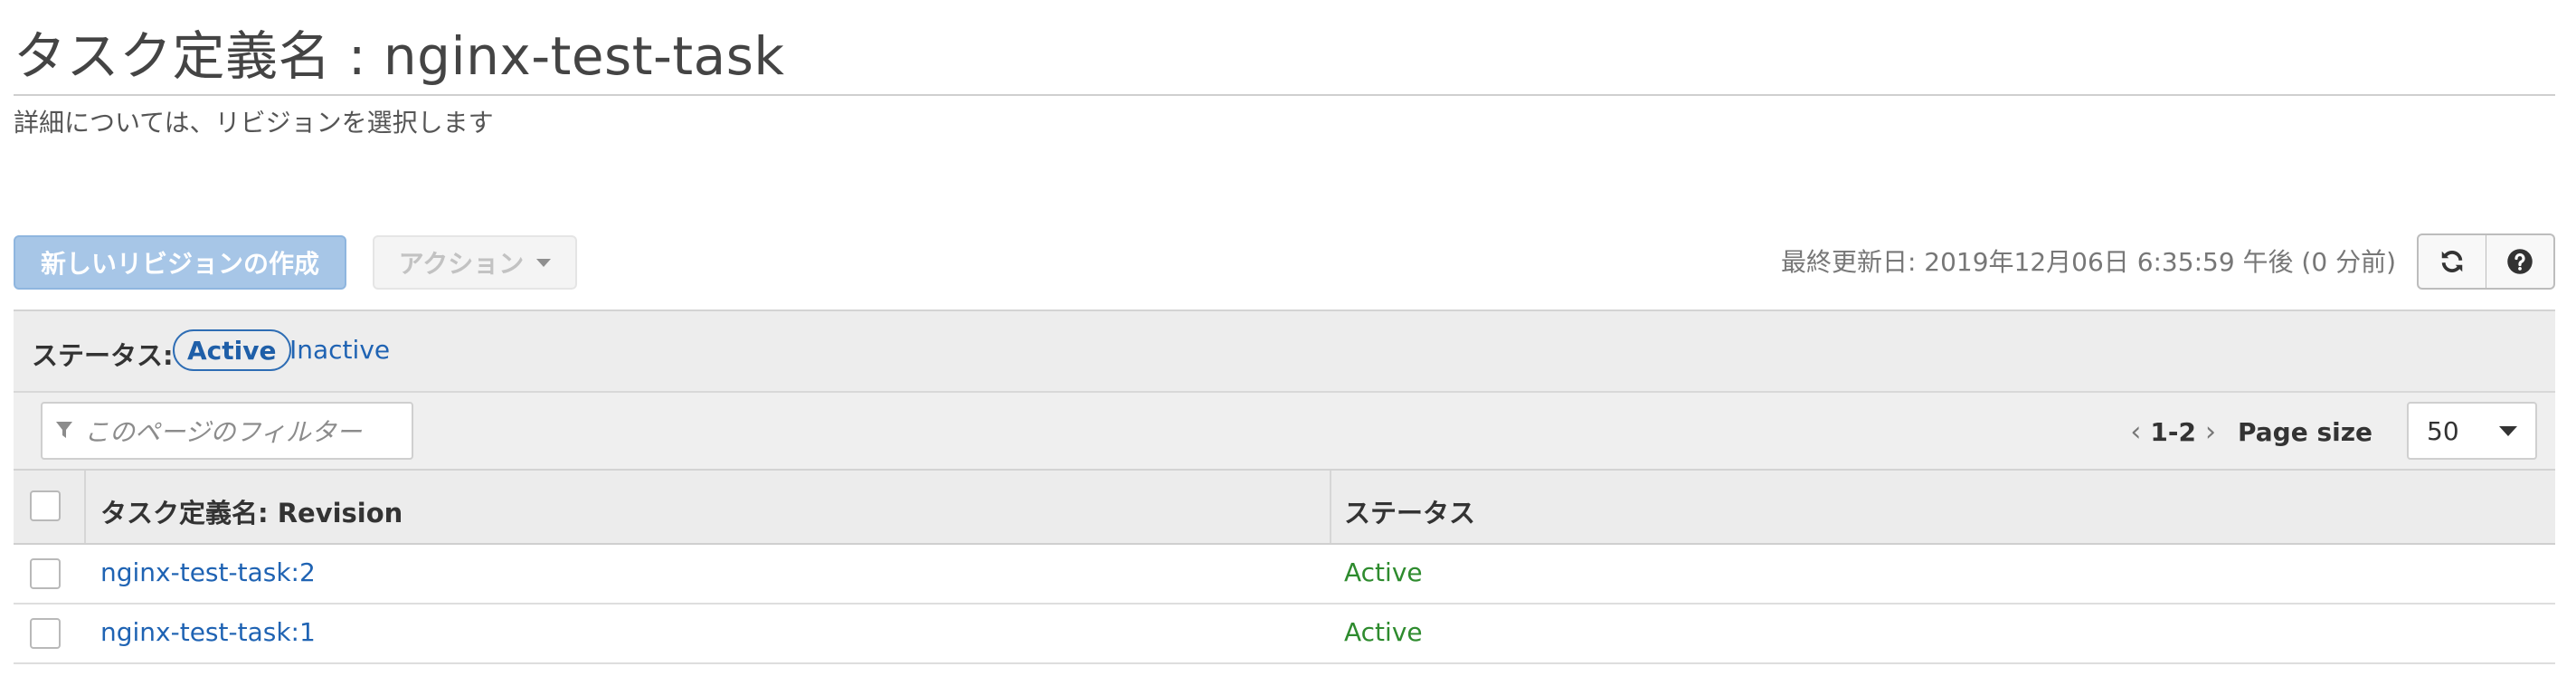 This screenshot has width=2576, height=695. Describe the element at coordinates (208, 632) in the screenshot. I see `revision-link: nginx-test-task:1` at that location.